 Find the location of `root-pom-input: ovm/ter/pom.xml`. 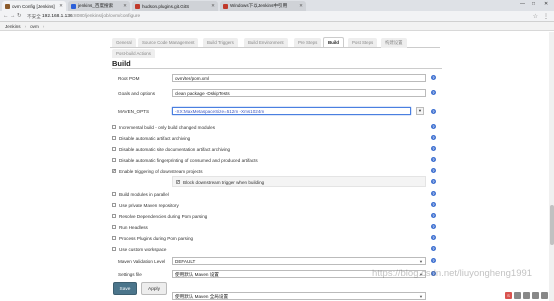

root-pom-input: ovm/ter/pom.xml is located at coordinates (299, 78).